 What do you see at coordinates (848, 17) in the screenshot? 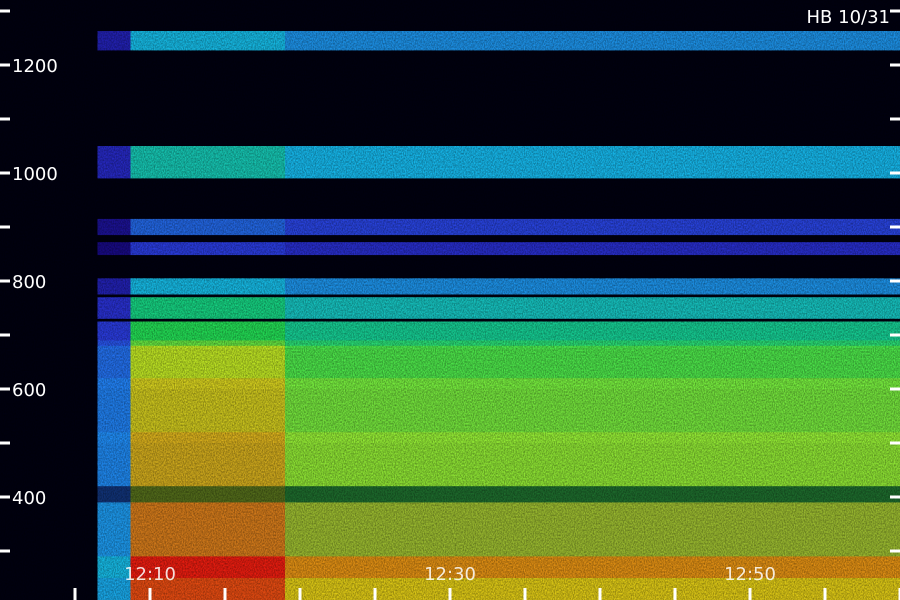
I see `chart-annotation: HB 10/31` at bounding box center [848, 17].